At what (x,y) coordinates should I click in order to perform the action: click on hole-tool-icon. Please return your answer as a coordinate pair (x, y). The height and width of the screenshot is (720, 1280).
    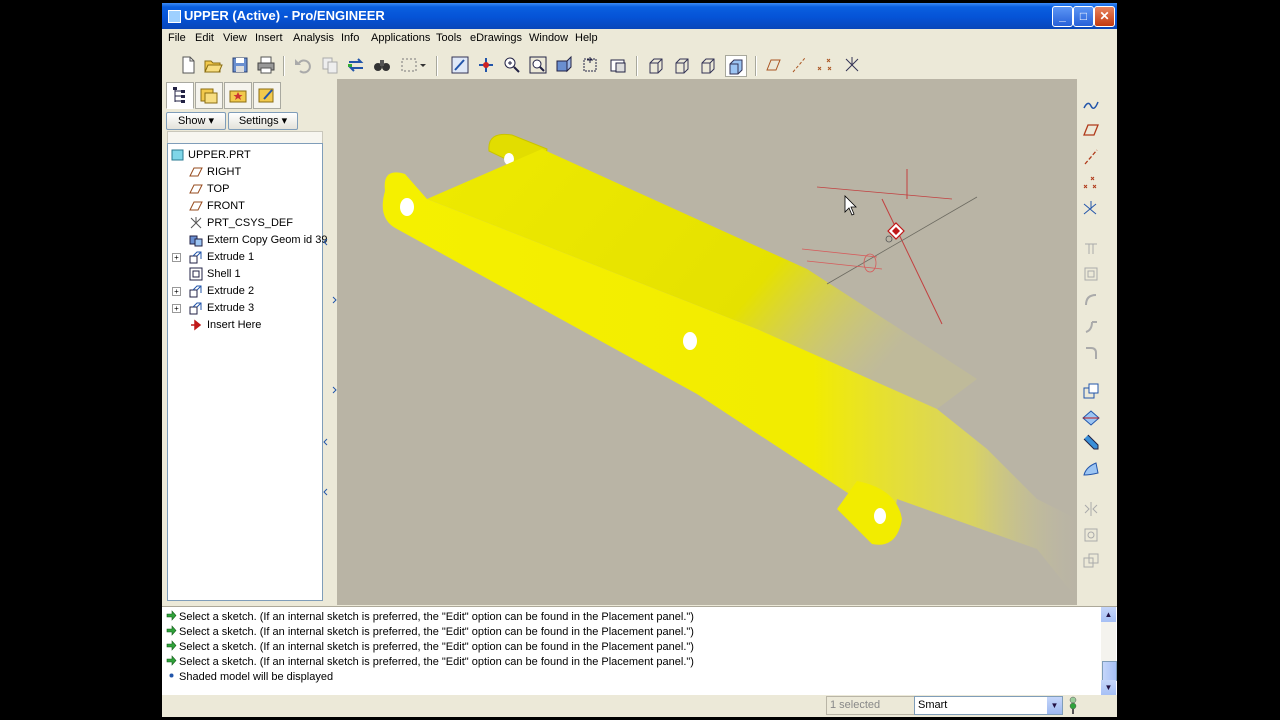
    Looking at the image, I should click on (1091, 391).